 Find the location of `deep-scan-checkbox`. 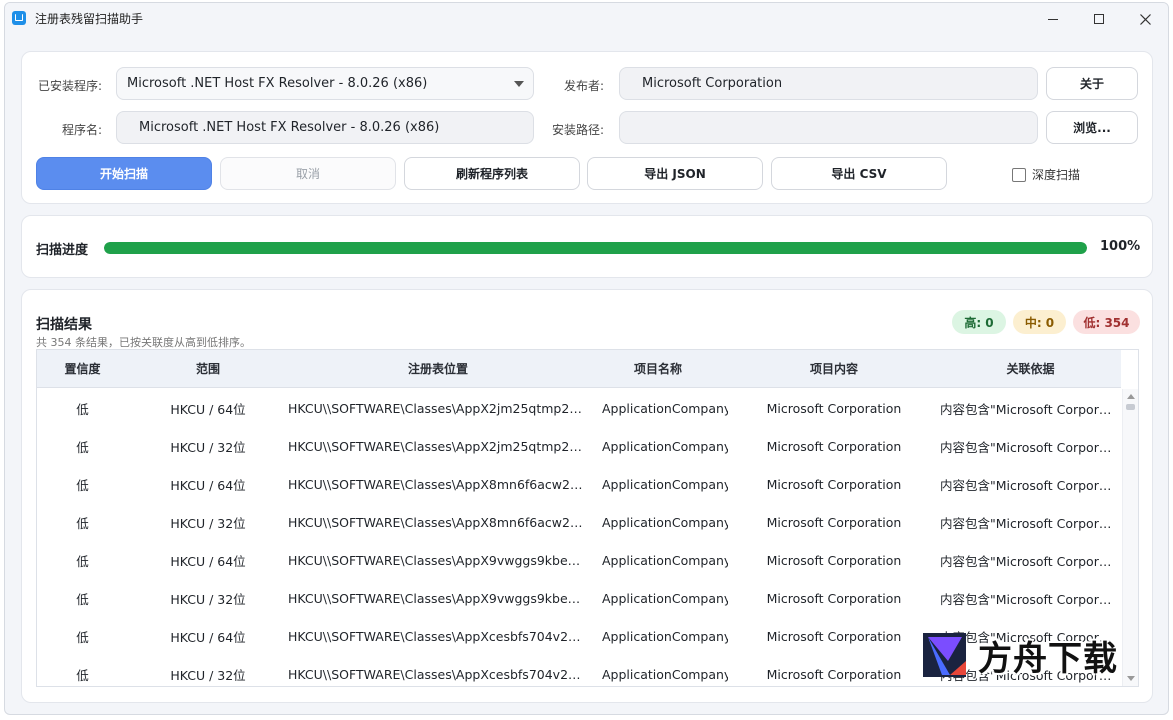

deep-scan-checkbox is located at coordinates (1019, 174).